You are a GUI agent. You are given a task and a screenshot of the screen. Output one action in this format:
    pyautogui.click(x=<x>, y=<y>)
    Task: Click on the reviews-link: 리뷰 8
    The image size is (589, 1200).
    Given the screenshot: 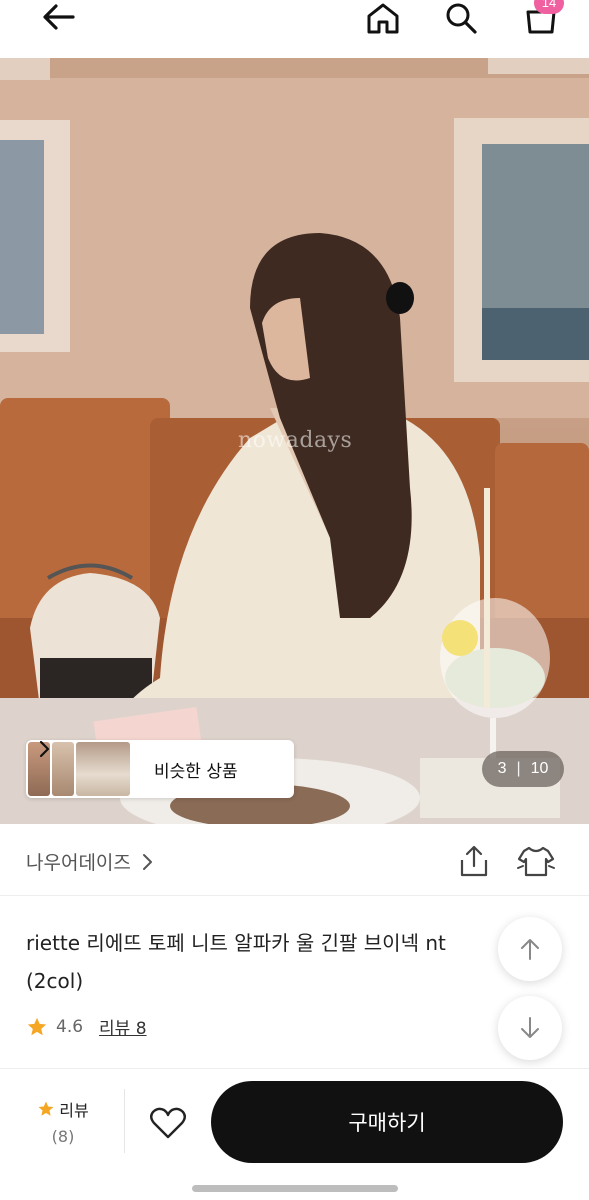 What is the action you would take?
    pyautogui.click(x=123, y=1026)
    